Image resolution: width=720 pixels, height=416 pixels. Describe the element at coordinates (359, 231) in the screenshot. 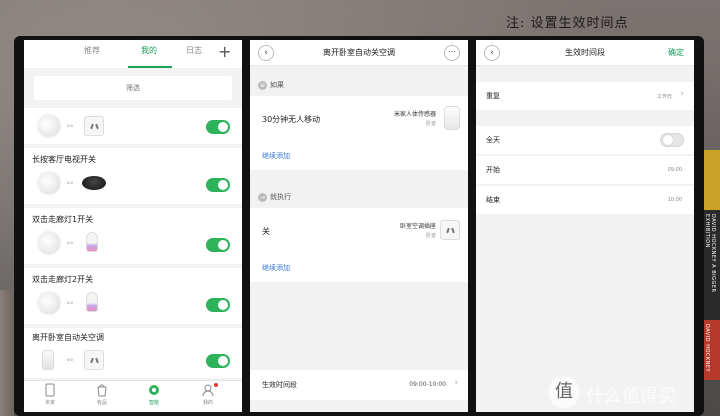

I see `action-row: 关 卧室空调插座 卧室` at that location.